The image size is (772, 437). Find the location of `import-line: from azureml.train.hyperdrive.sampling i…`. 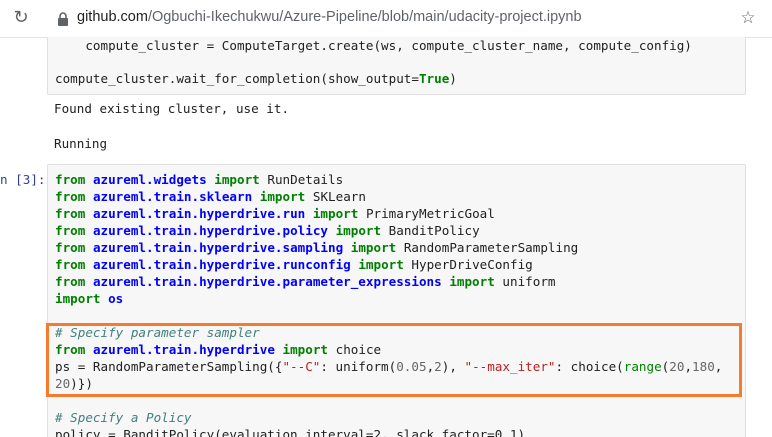

import-line: from azureml.train.hyperdrive.sampling i… is located at coordinates (317, 247).